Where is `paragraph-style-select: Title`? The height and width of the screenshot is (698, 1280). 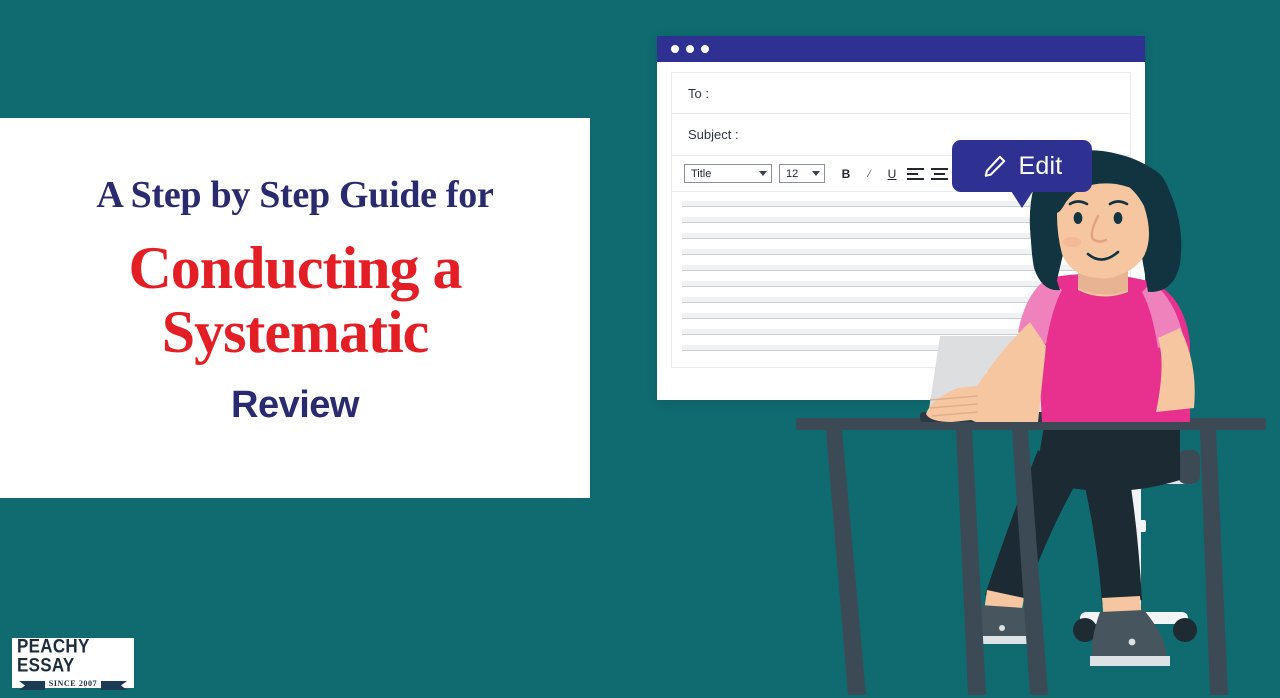
paragraph-style-select: Title is located at coordinates (728, 173).